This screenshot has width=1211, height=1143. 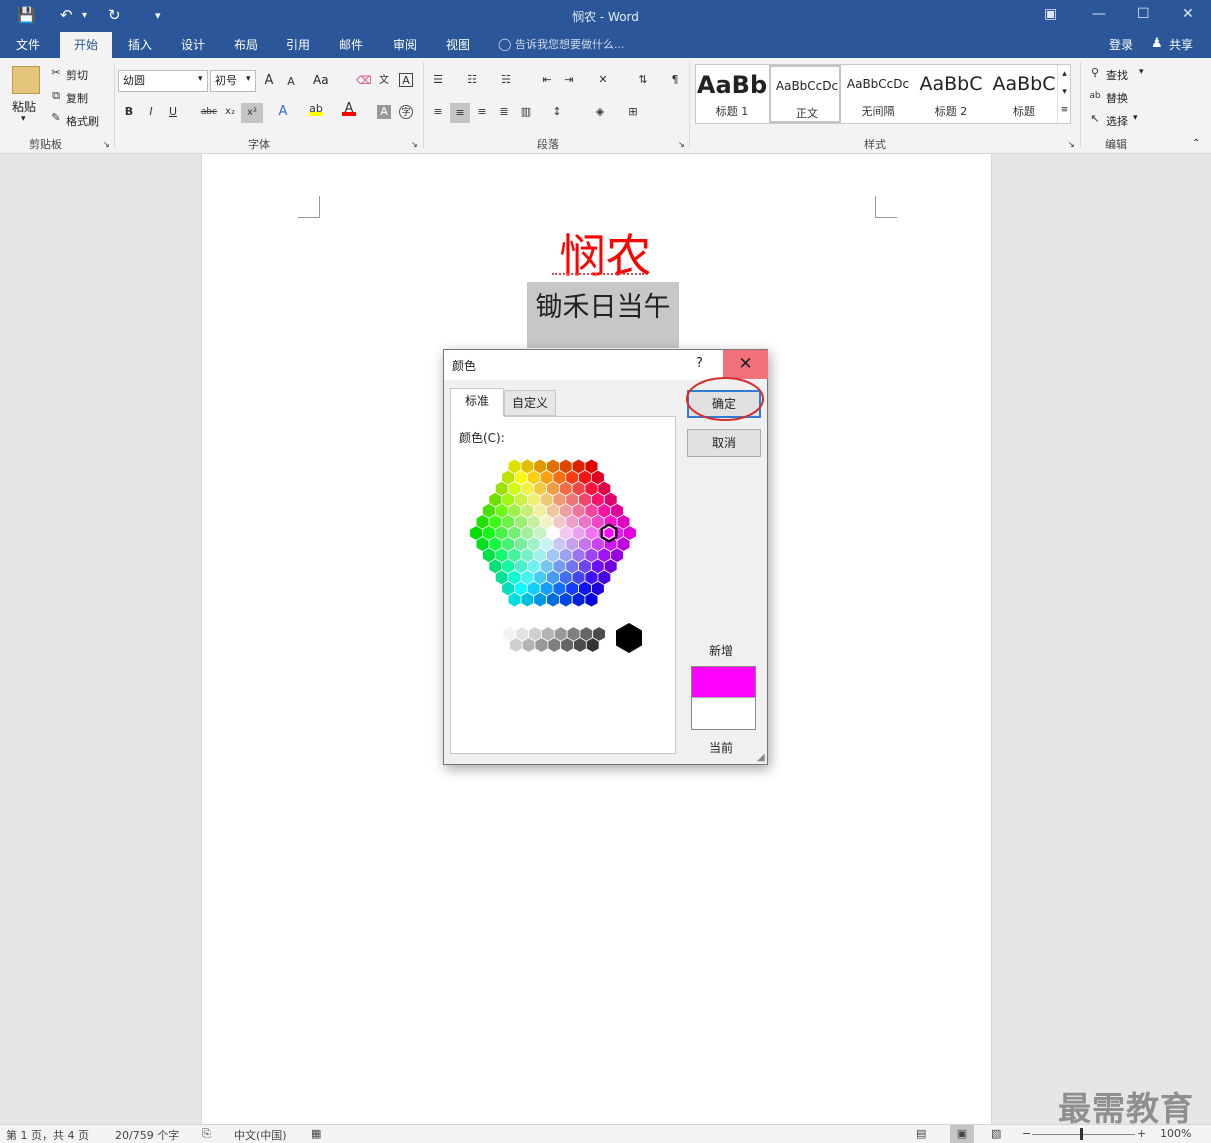 What do you see at coordinates (878, 94) in the screenshot?
I see `style-no-spacing: AaBbCcDc 无间隔` at bounding box center [878, 94].